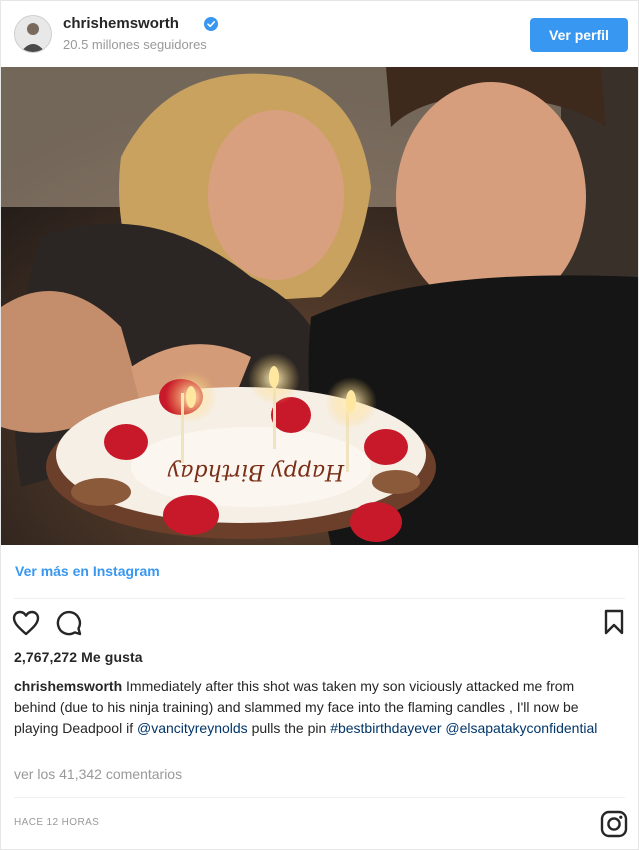 The image size is (639, 850). Describe the element at coordinates (98, 774) in the screenshot. I see `view-comments-link: ver los 41,342 comentarios` at that location.